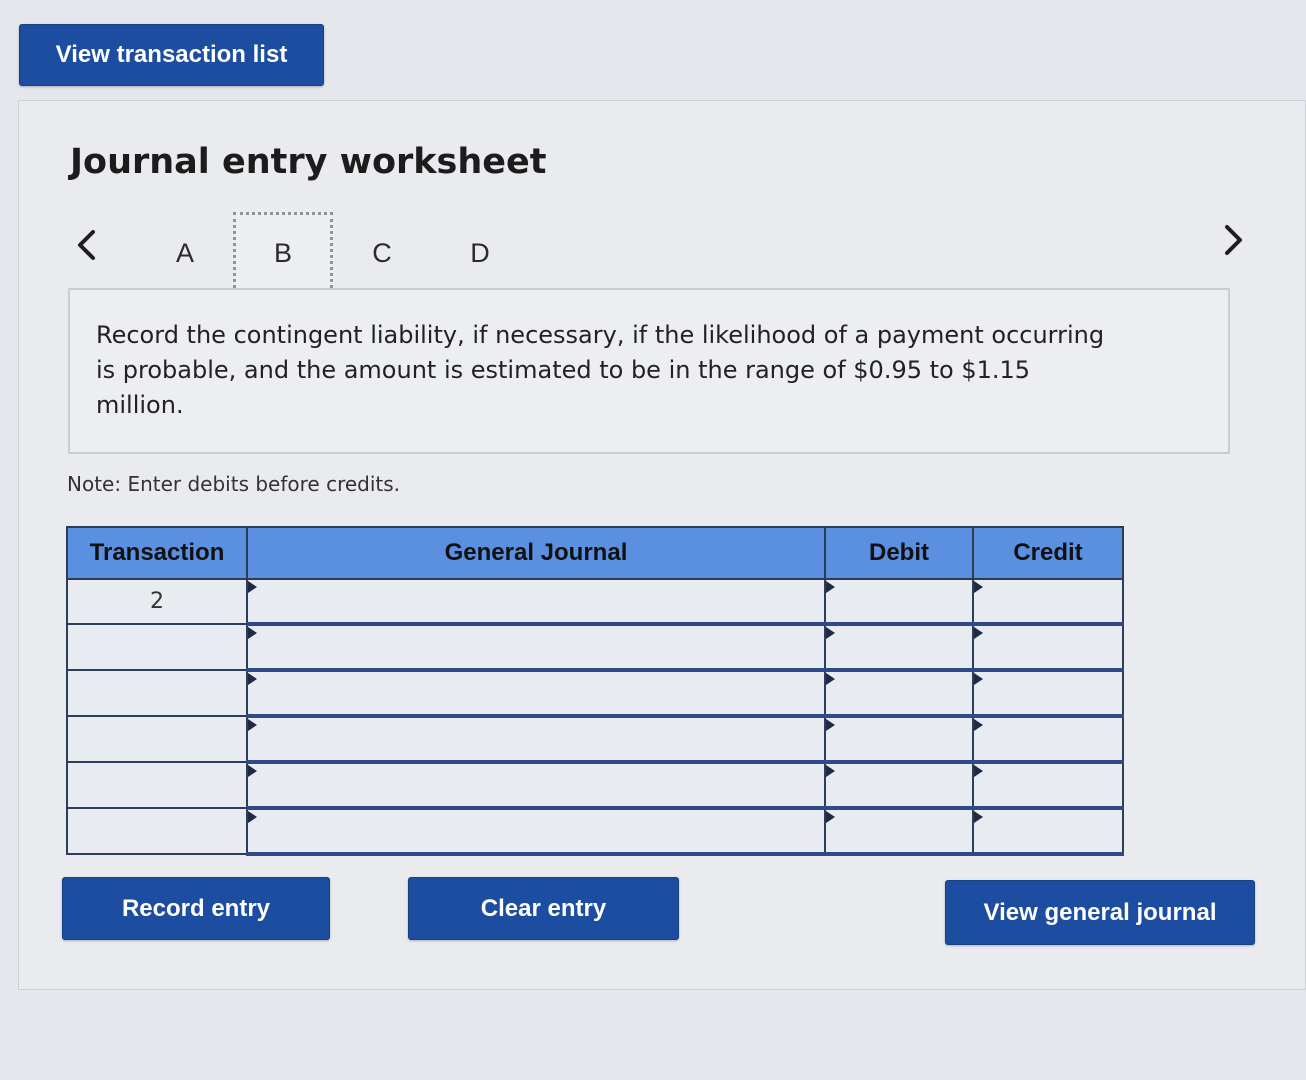 This screenshot has height=1080, width=1306. I want to click on tab-b: B, so click(283, 253).